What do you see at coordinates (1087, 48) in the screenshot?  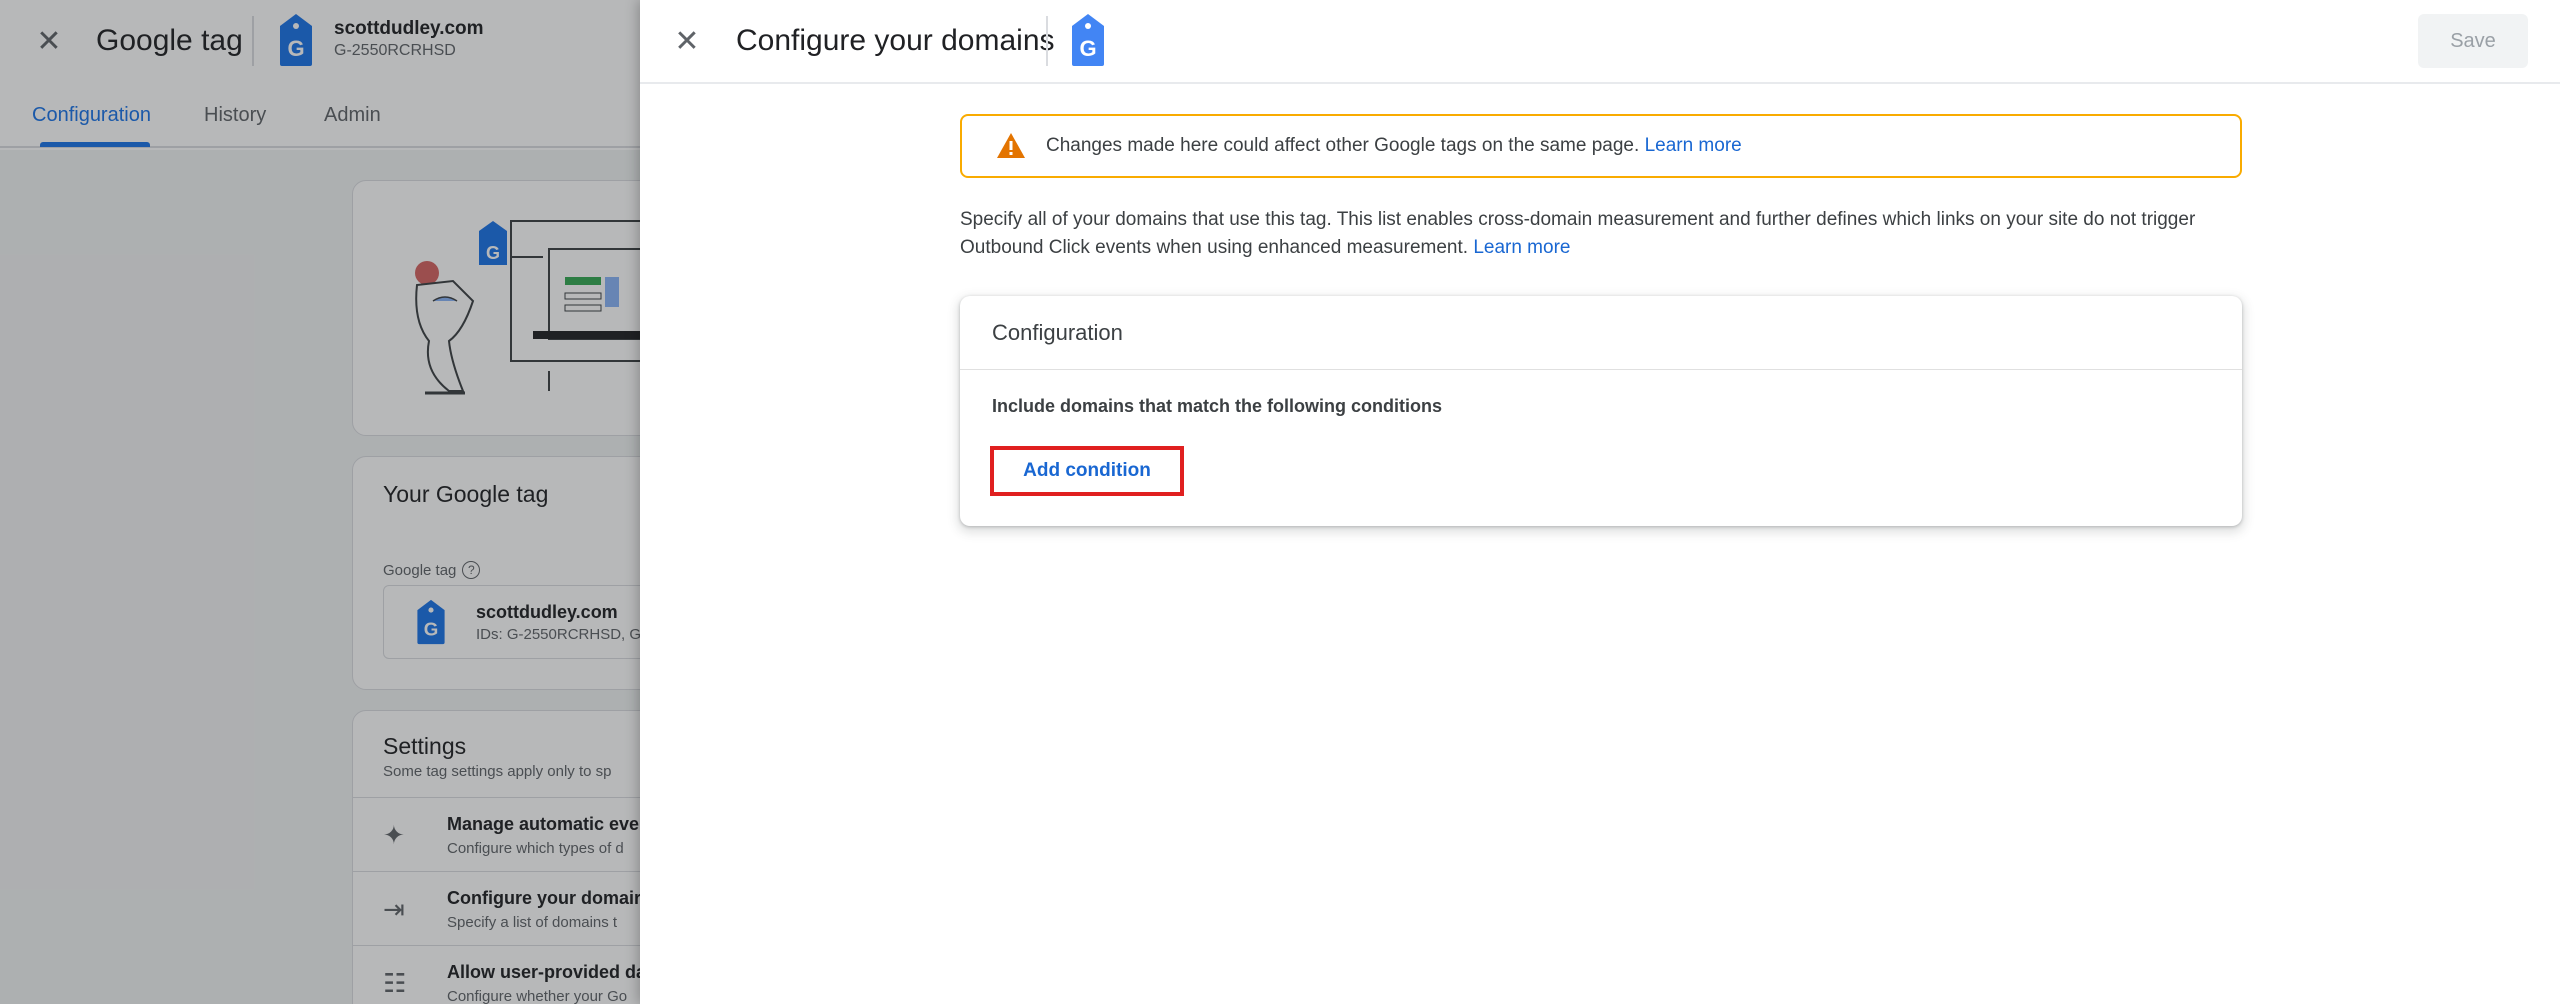 I see `svg-text: G` at bounding box center [1087, 48].